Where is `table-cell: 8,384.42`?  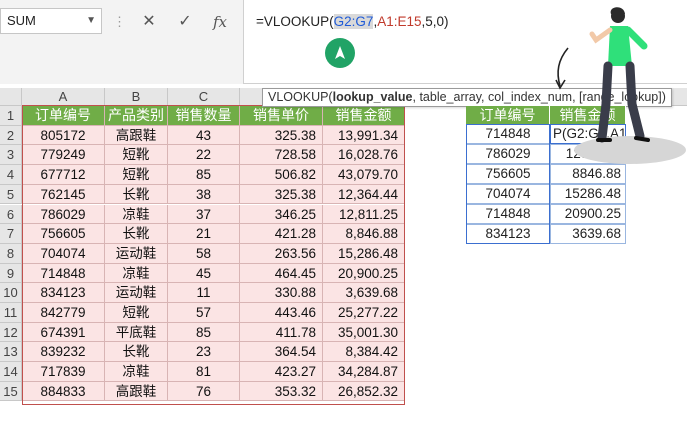
table-cell: 8,384.42 is located at coordinates (364, 352).